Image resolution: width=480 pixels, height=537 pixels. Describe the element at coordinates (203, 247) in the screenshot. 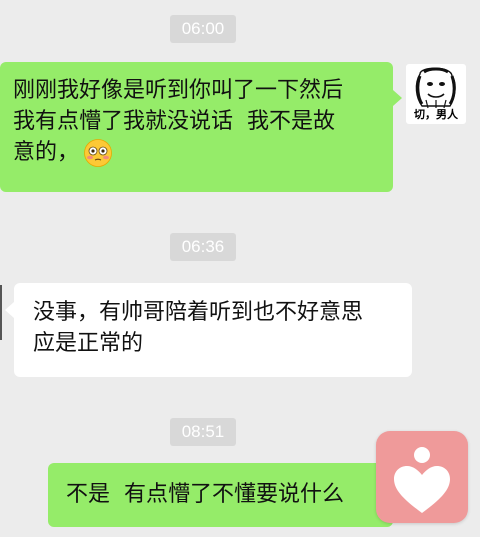

I see `timestamp: 06:36` at that location.